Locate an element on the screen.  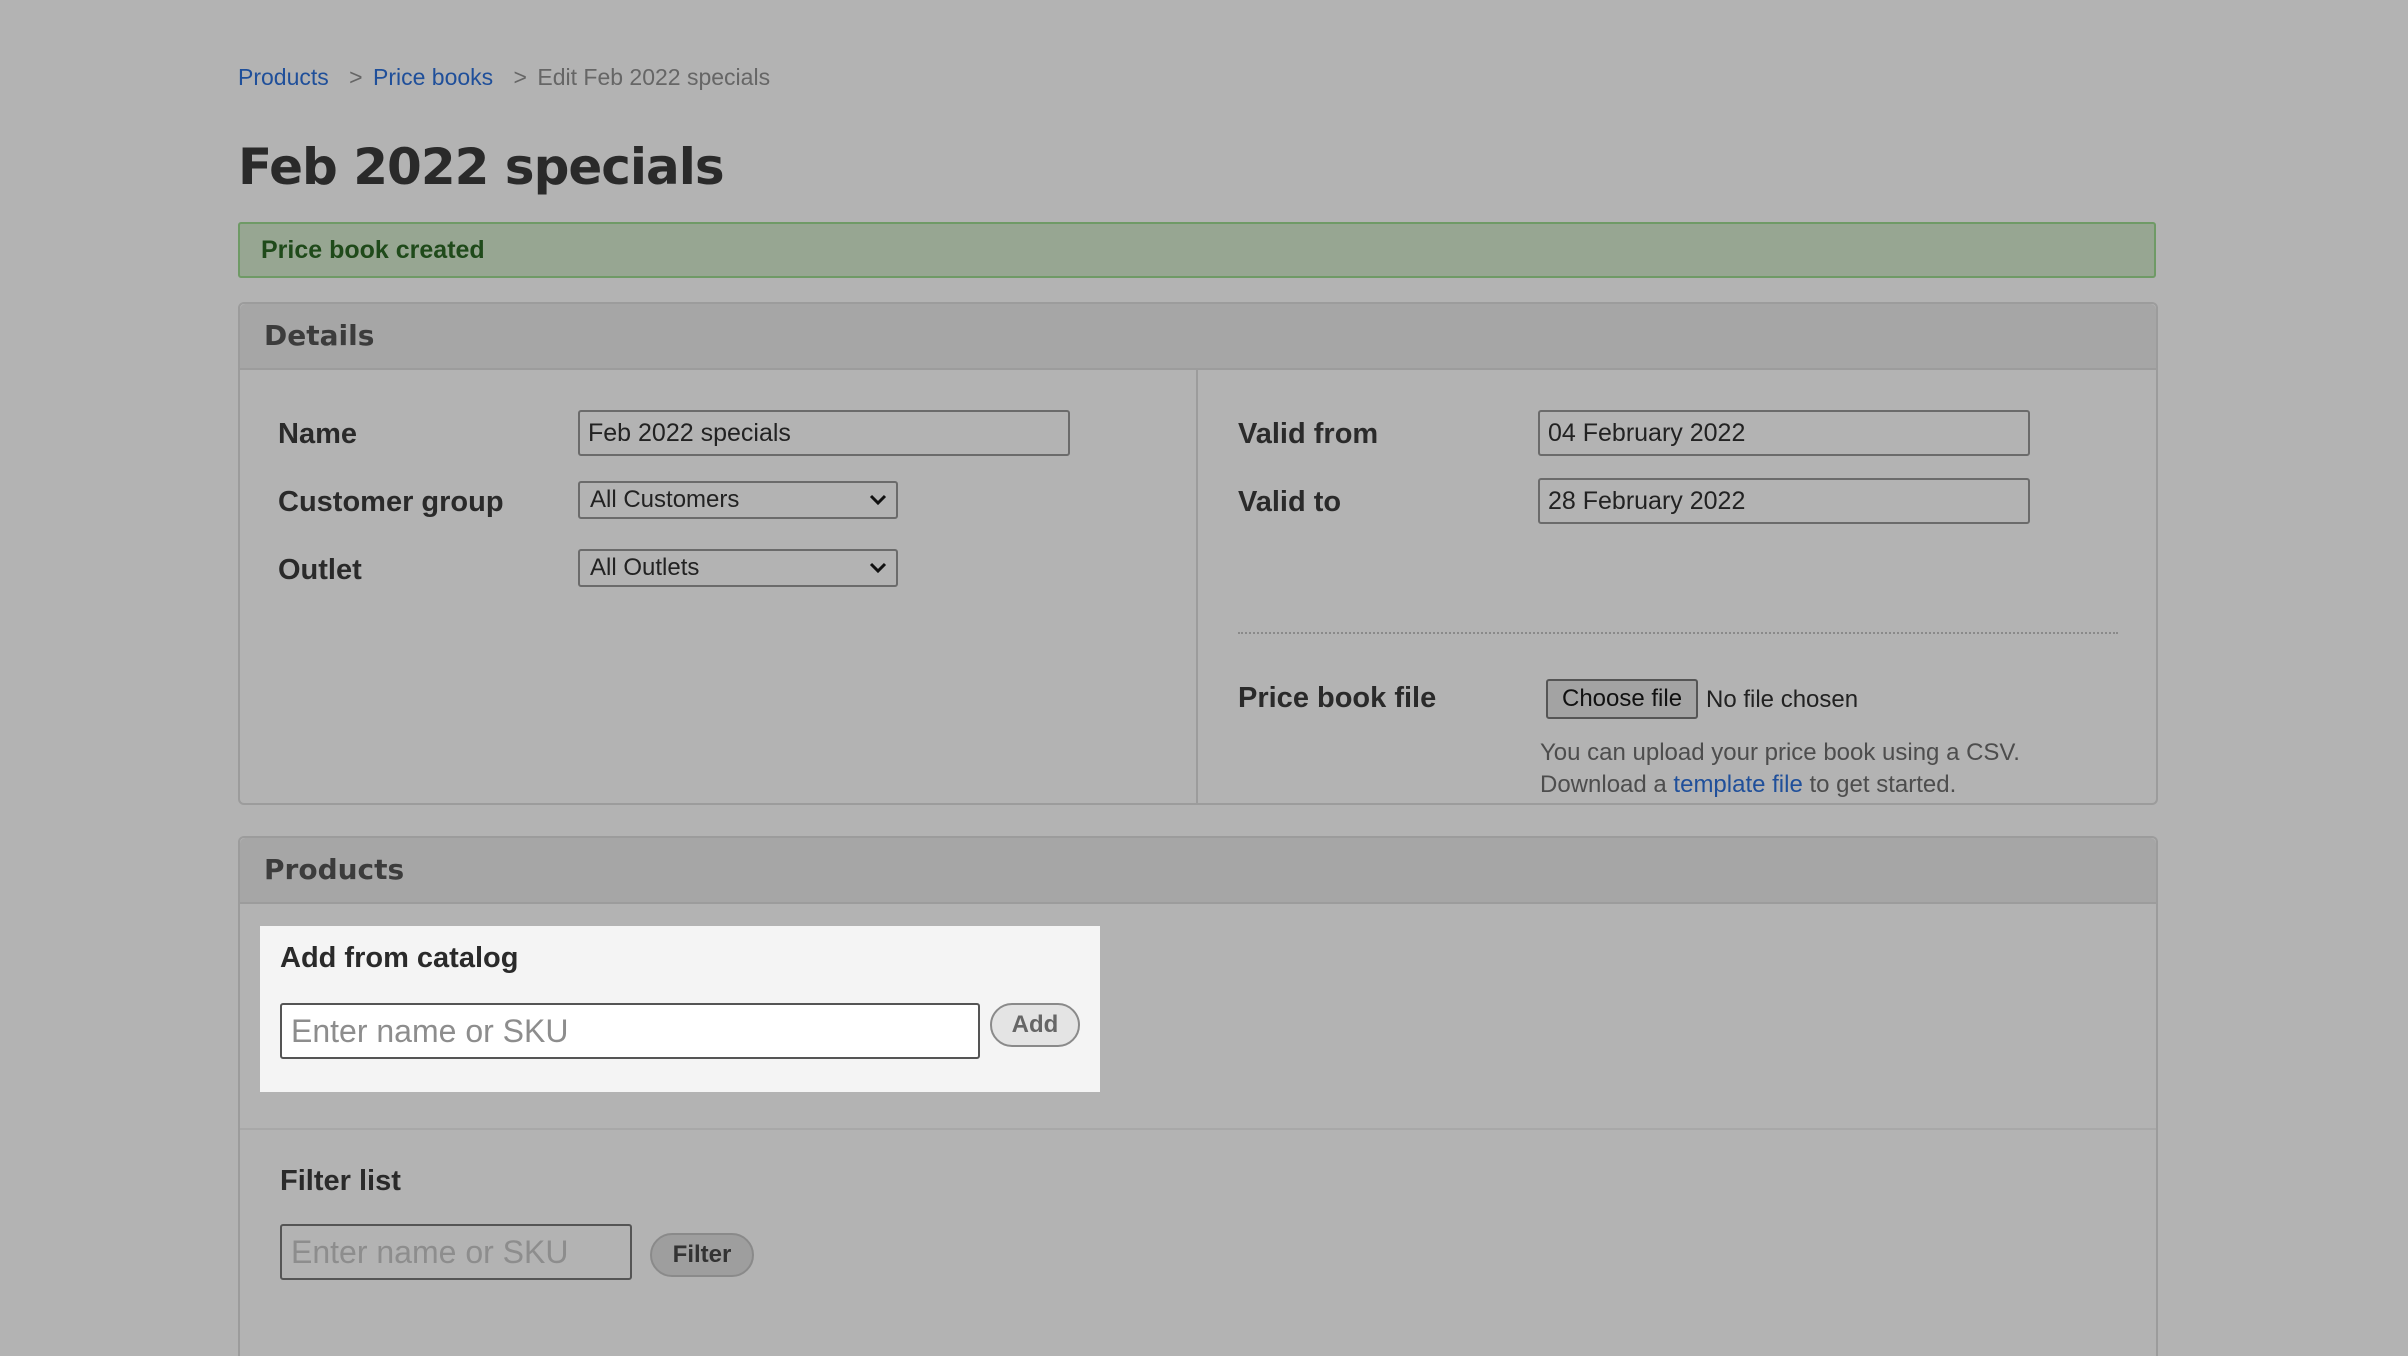
details-panel-header: Details is located at coordinates (1198, 337).